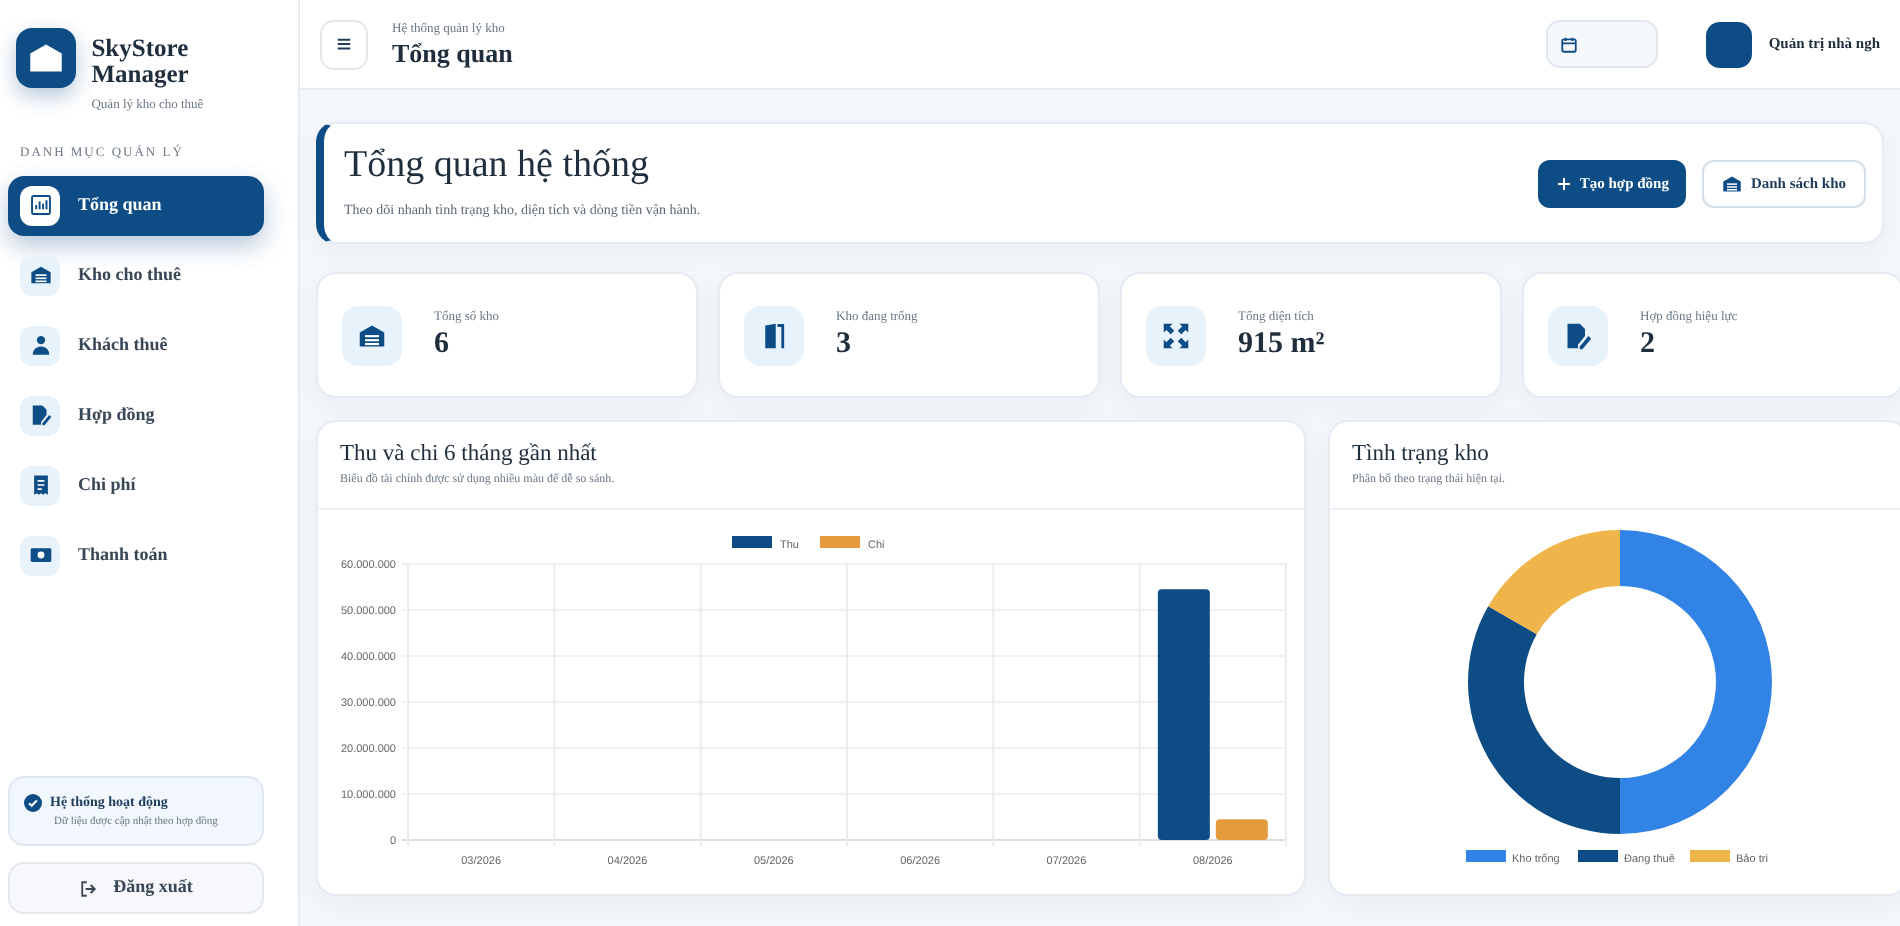 The height and width of the screenshot is (926, 1900). I want to click on brand-name: SkyStore Manager, so click(141, 62).